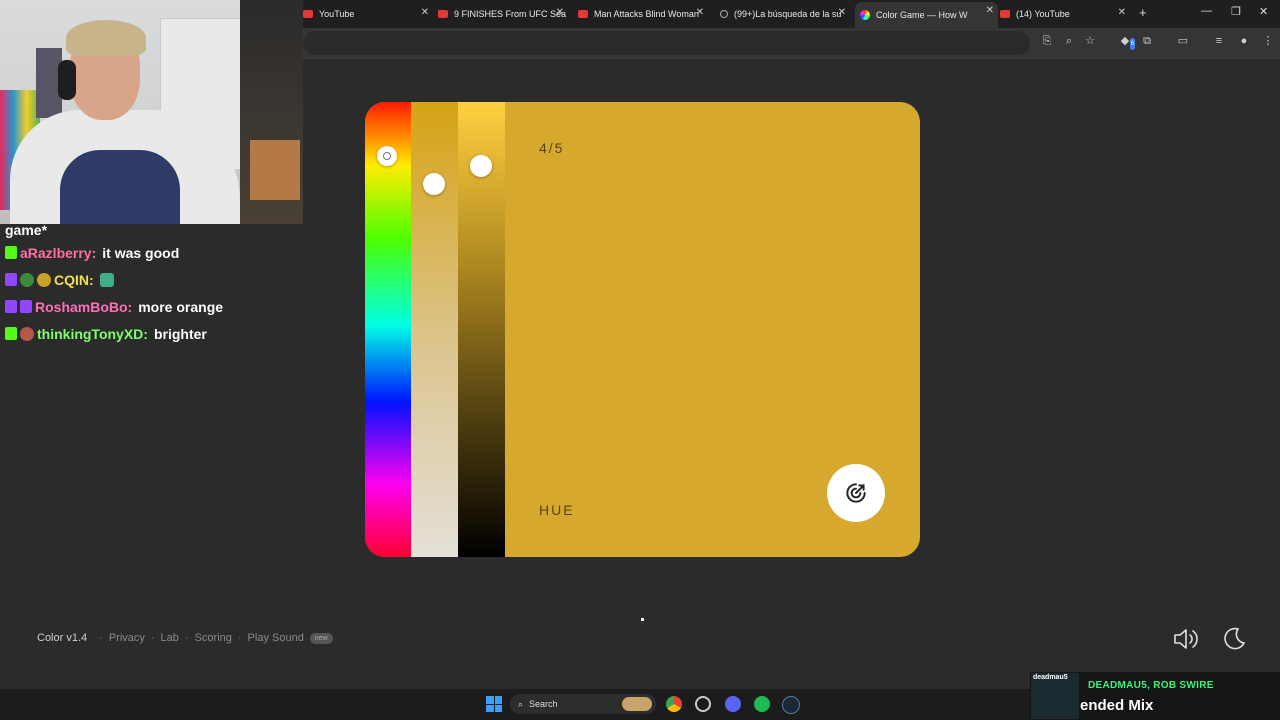 Image resolution: width=1280 pixels, height=720 pixels. I want to click on webcam-overlay, so click(151, 112).